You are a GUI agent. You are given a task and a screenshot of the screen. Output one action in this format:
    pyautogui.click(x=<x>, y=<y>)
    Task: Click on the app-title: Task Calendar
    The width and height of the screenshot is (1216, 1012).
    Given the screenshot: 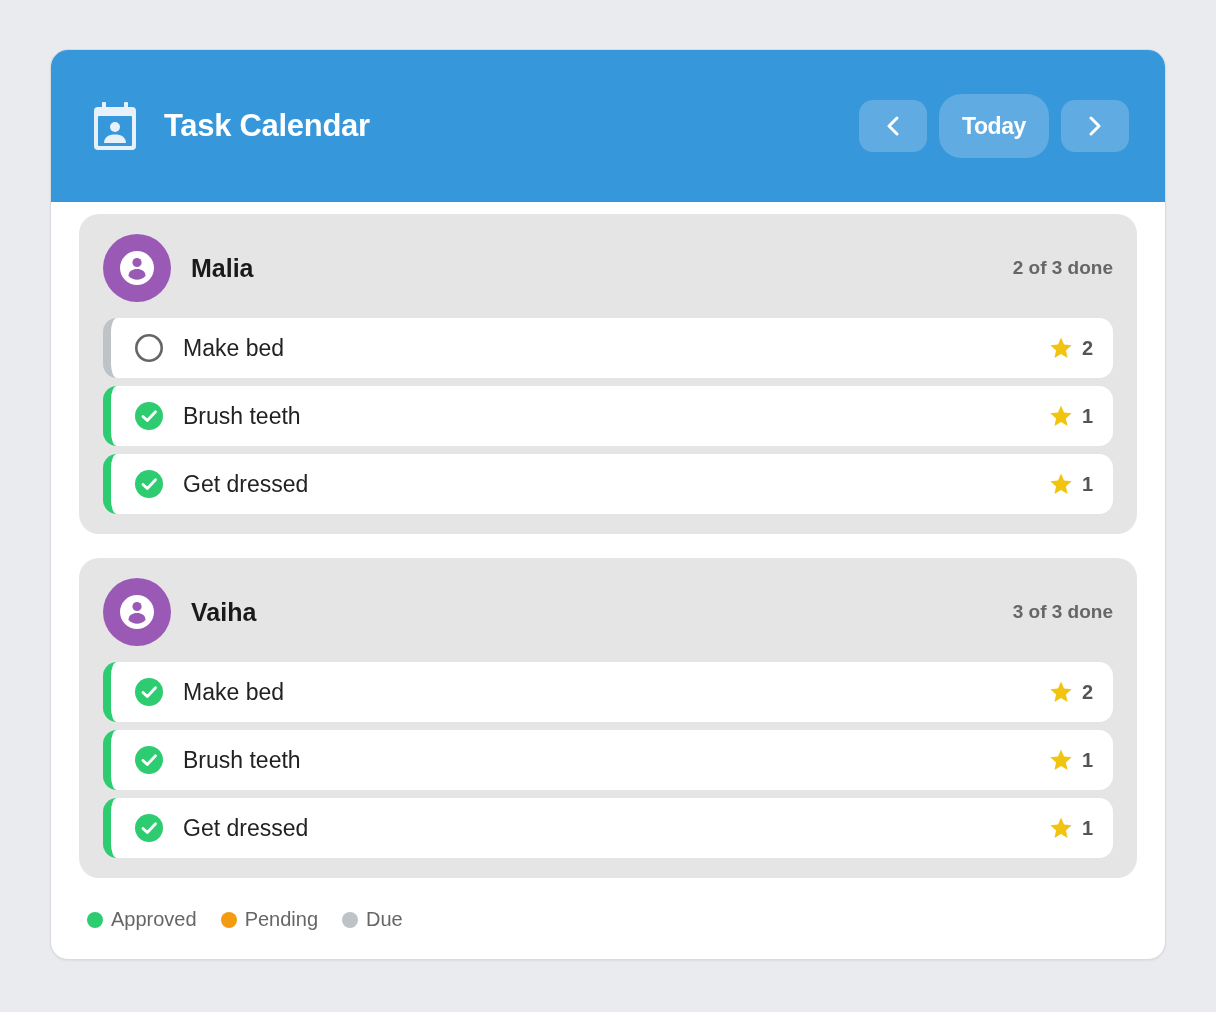 What is the action you would take?
    pyautogui.click(x=267, y=126)
    